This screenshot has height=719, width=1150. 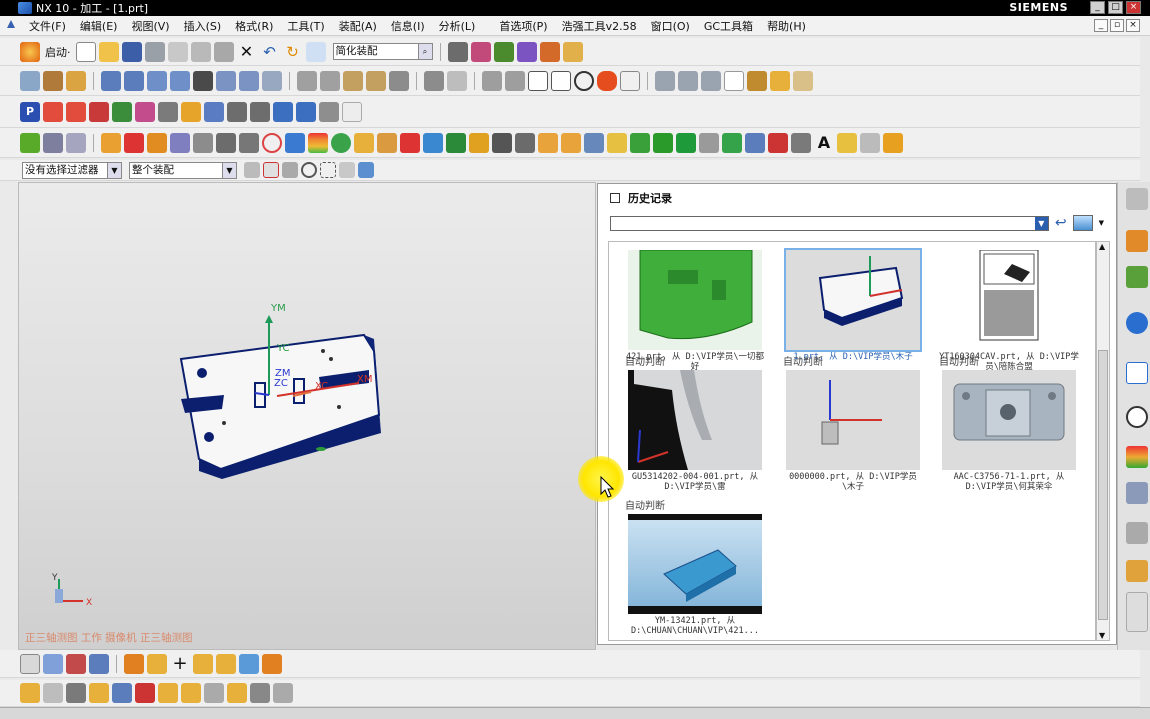 What do you see at coordinates (272, 142) in the screenshot?
I see `gate-icon` at bounding box center [272, 142].